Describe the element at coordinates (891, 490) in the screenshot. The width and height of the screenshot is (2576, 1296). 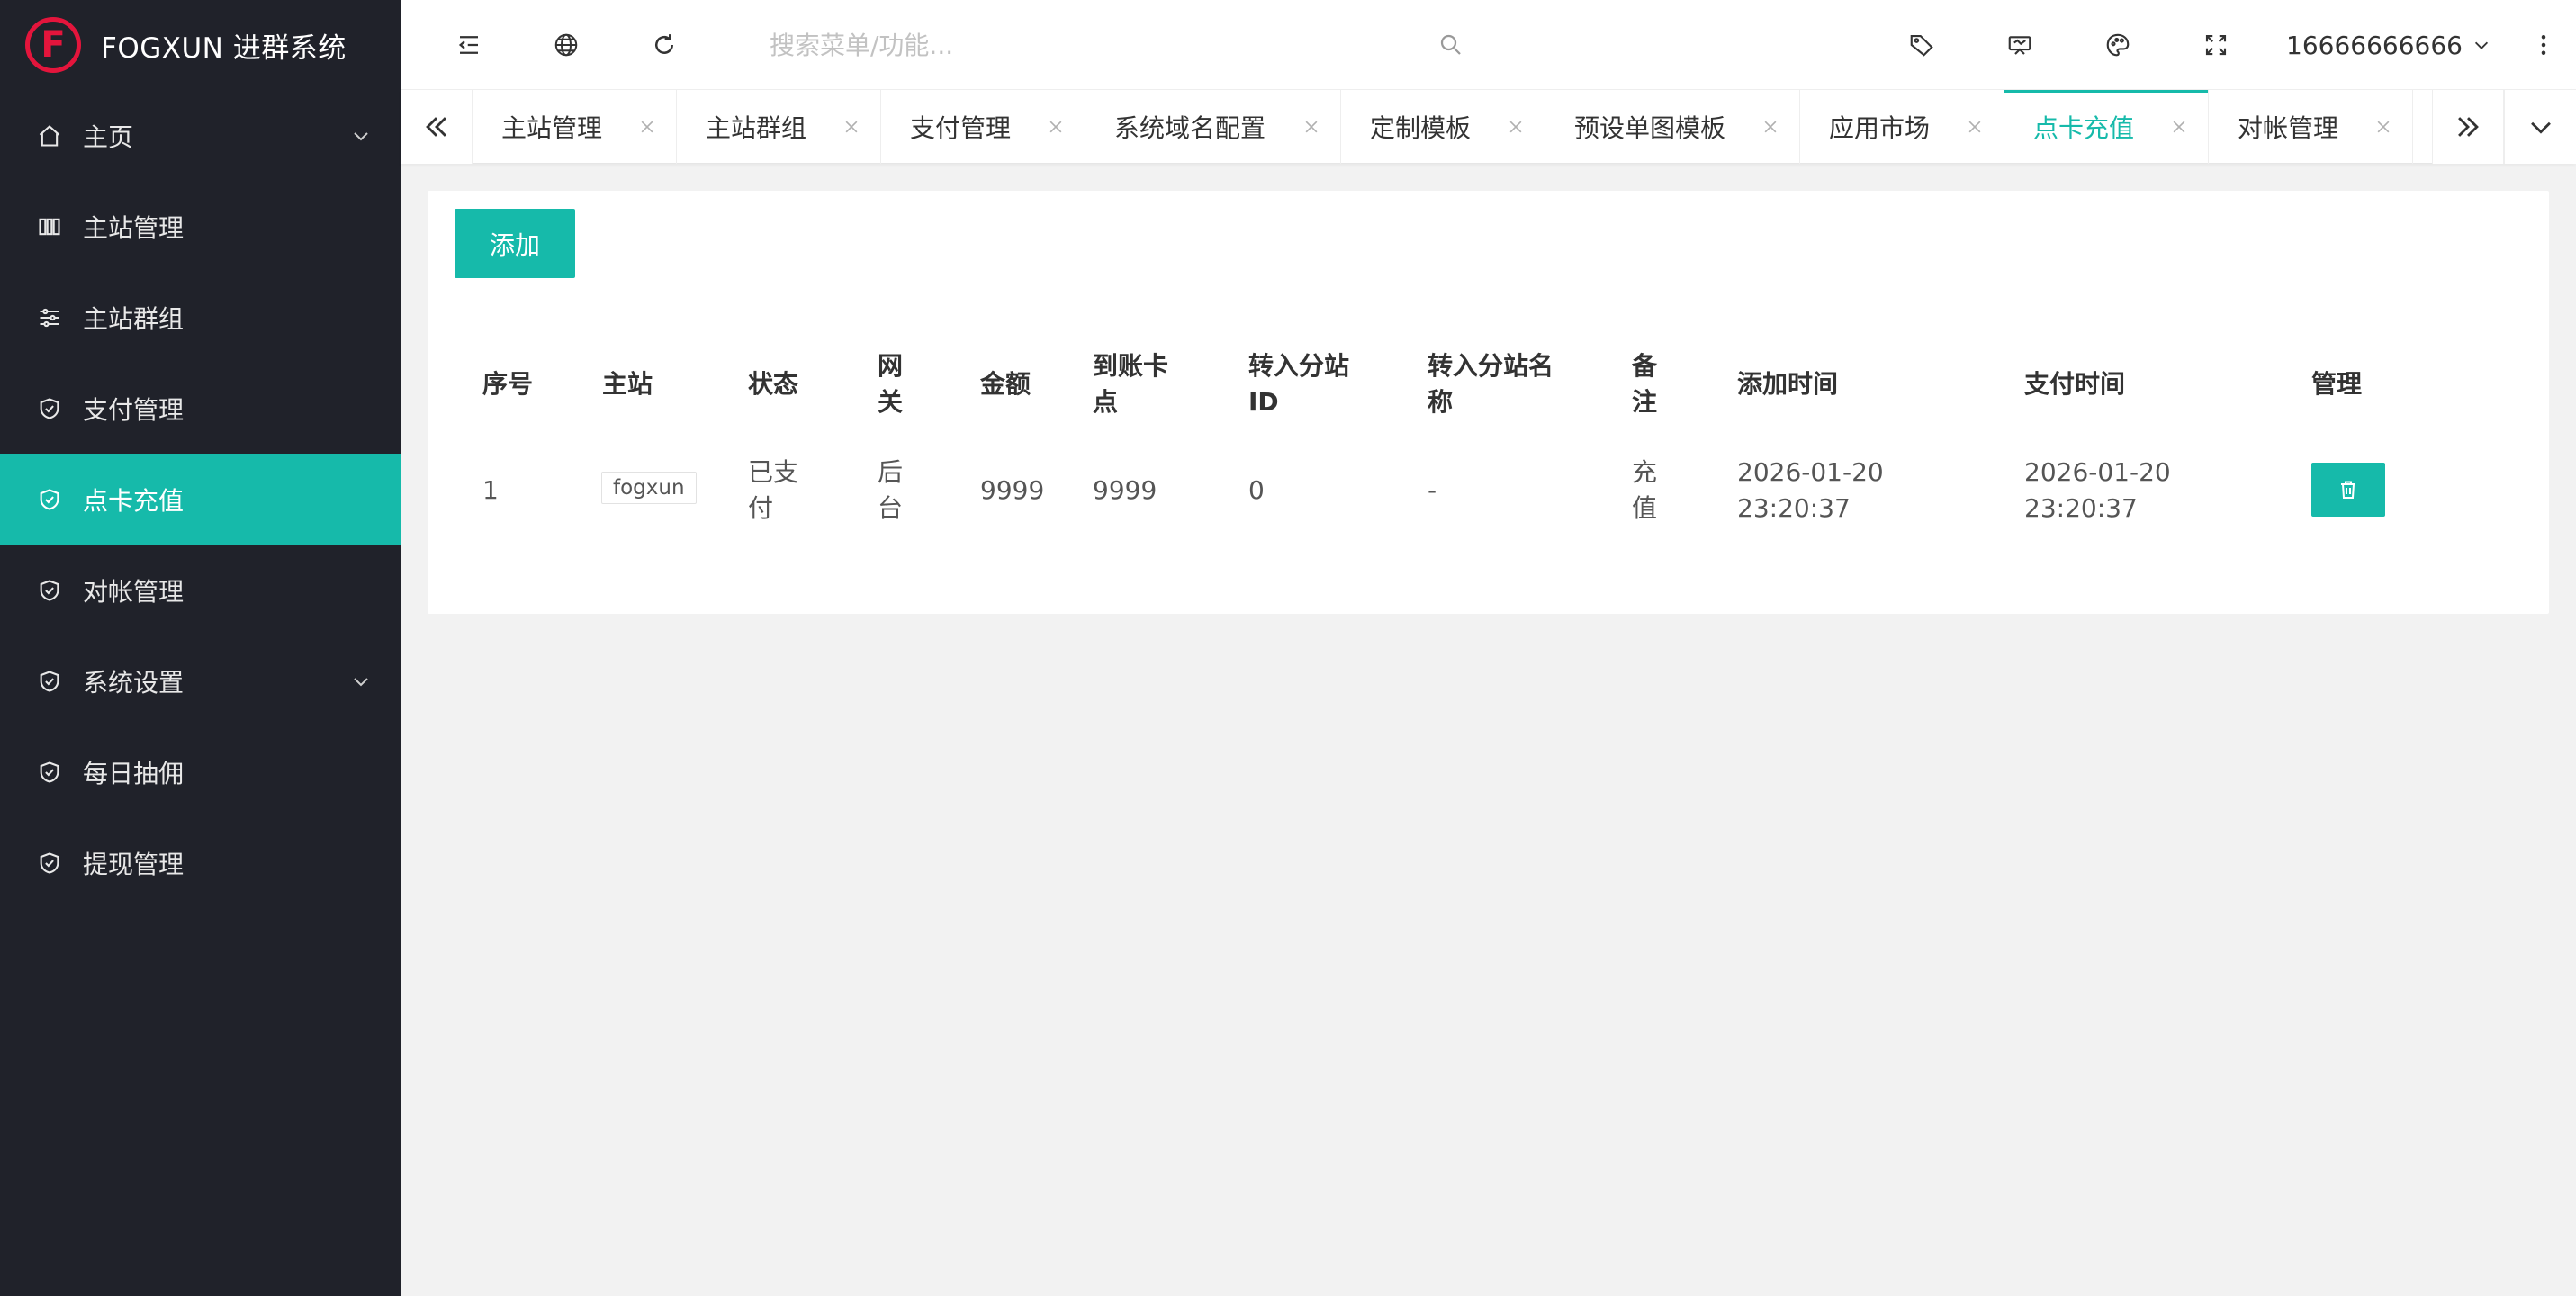
I see `cell-gateway: 后台` at that location.